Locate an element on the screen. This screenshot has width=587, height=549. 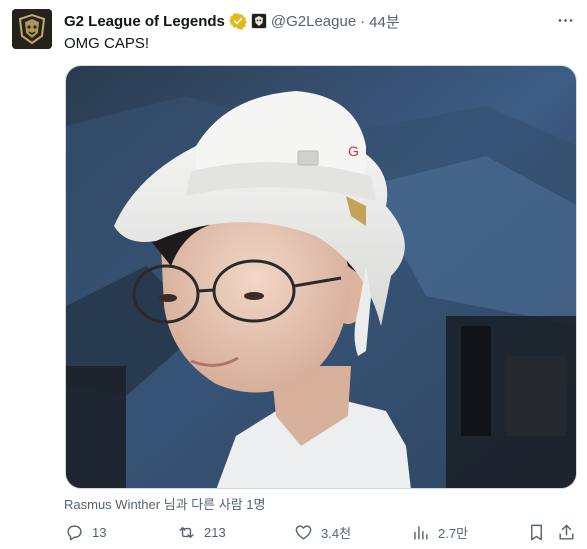
retweet-button: 213 is located at coordinates (201, 532).